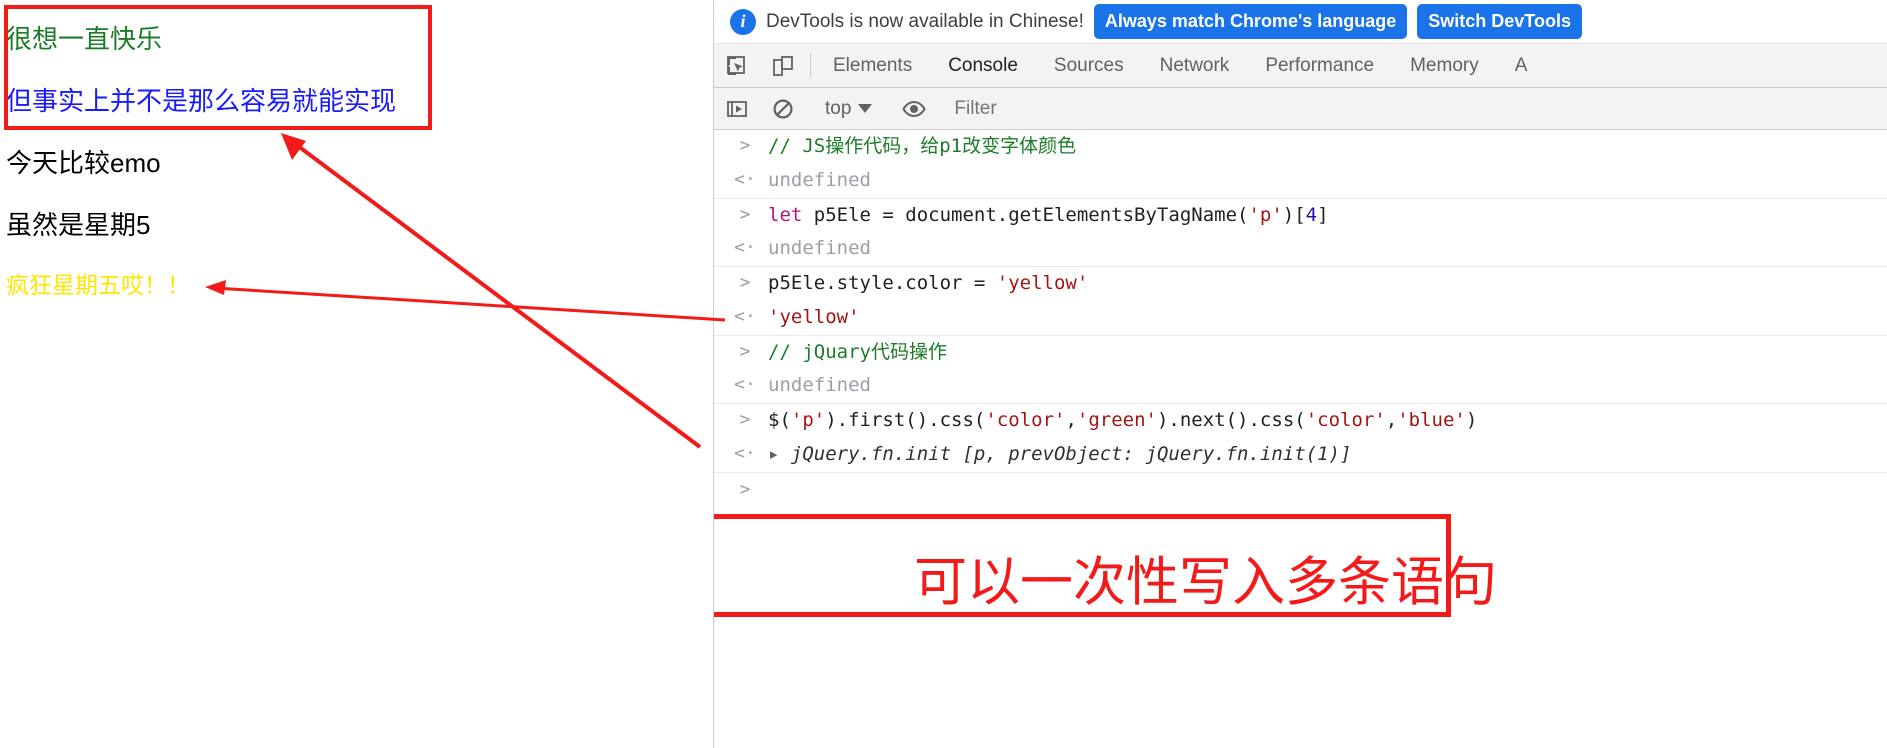  Describe the element at coordinates (1300, 318) in the screenshot. I see `console-result-row: <· 'yellow'` at that location.